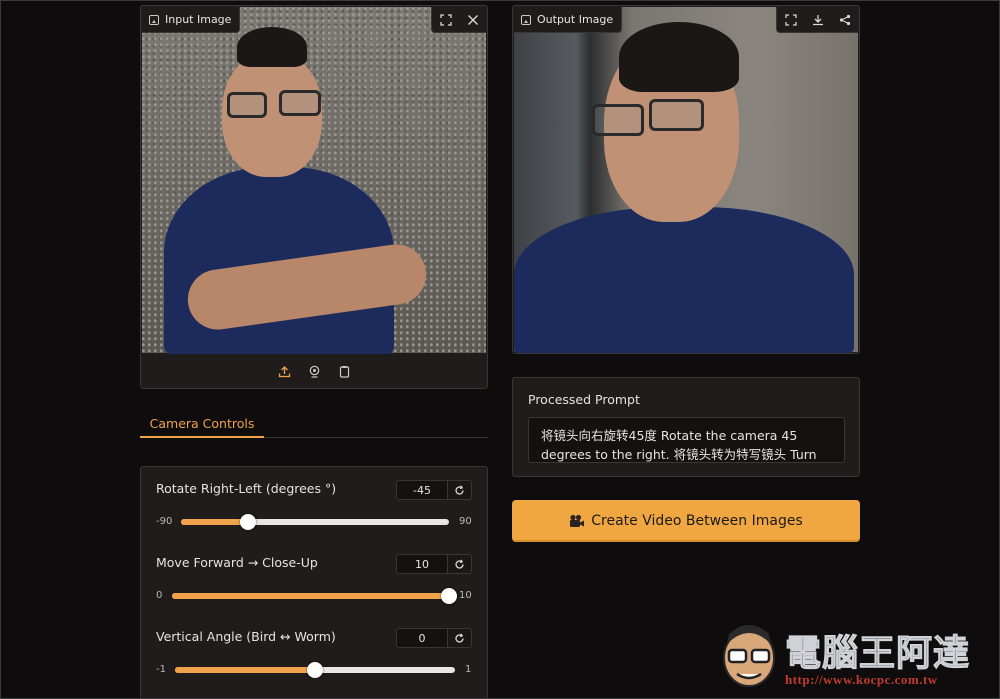 This screenshot has width=1000, height=699. Describe the element at coordinates (314, 504) in the screenshot. I see `rotate-control: Rotate Right-Left (degrees °) -45 -90 90` at that location.